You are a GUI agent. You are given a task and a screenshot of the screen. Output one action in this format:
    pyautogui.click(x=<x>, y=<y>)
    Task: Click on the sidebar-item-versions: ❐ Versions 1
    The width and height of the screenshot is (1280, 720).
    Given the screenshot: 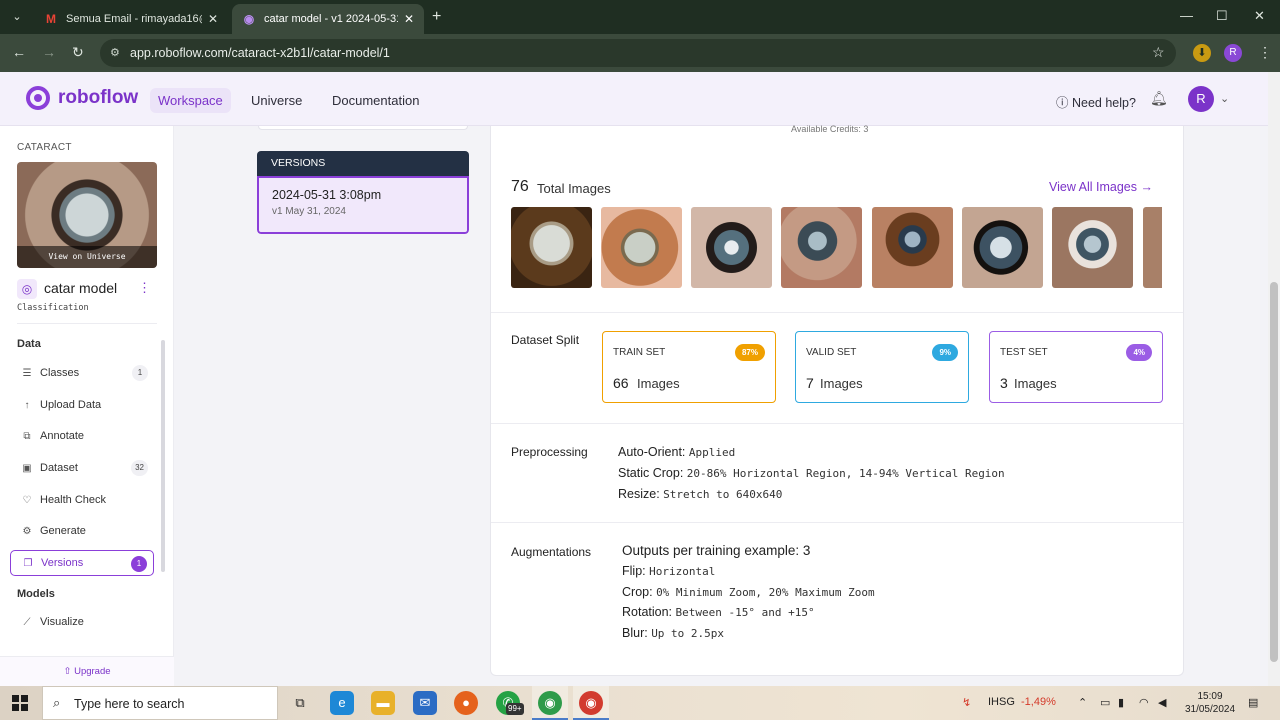 What is the action you would take?
    pyautogui.click(x=82, y=563)
    